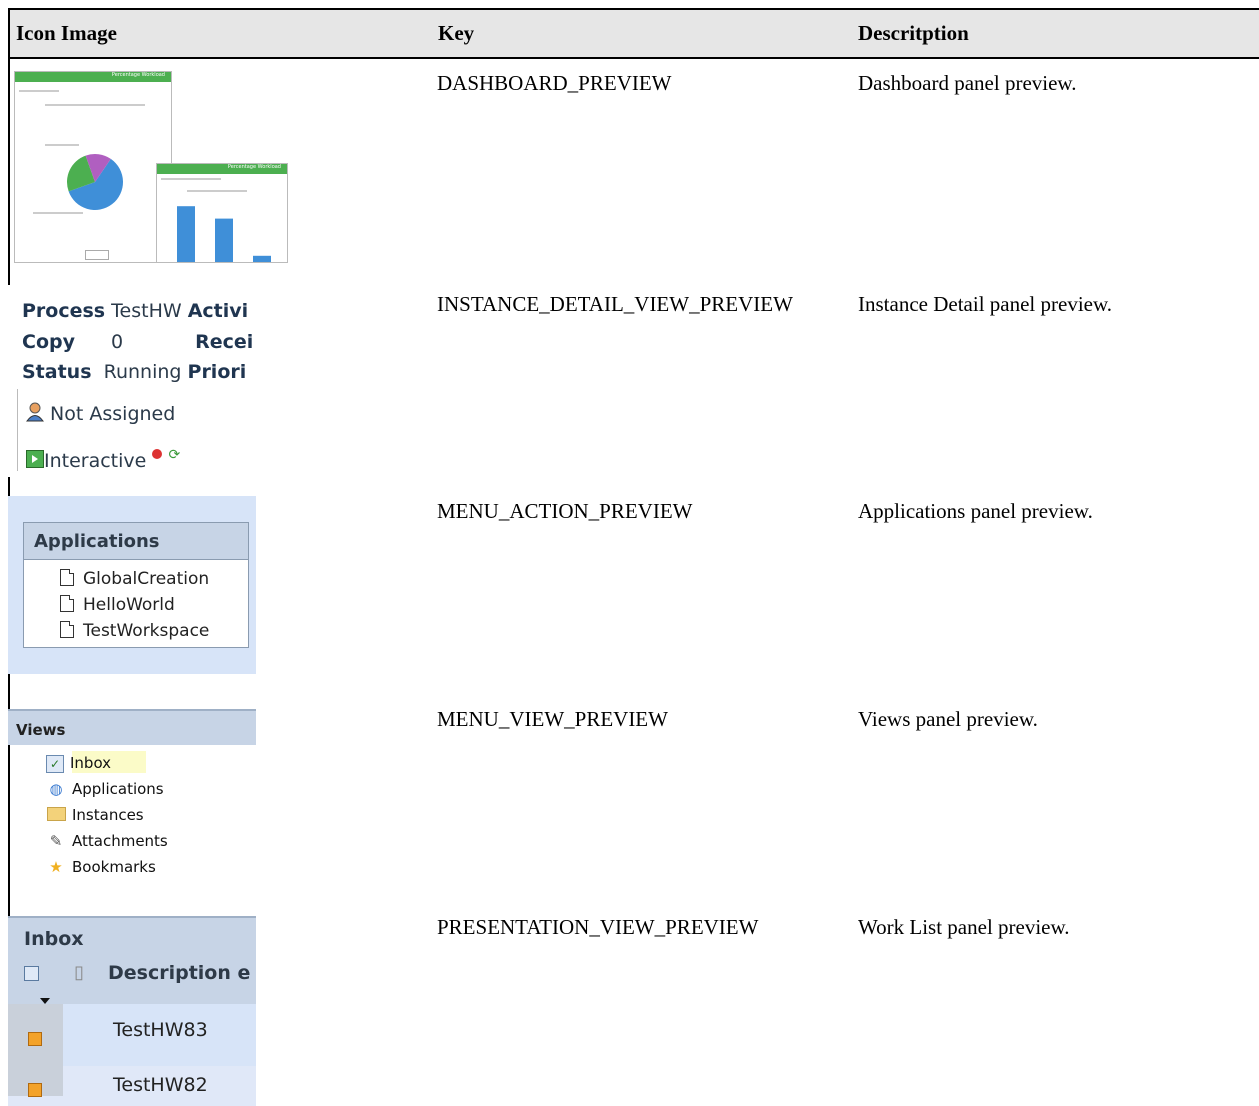 This screenshot has height=1106, width=1259. What do you see at coordinates (79, 972) in the screenshot?
I see `attachment-column-icon: ▯` at bounding box center [79, 972].